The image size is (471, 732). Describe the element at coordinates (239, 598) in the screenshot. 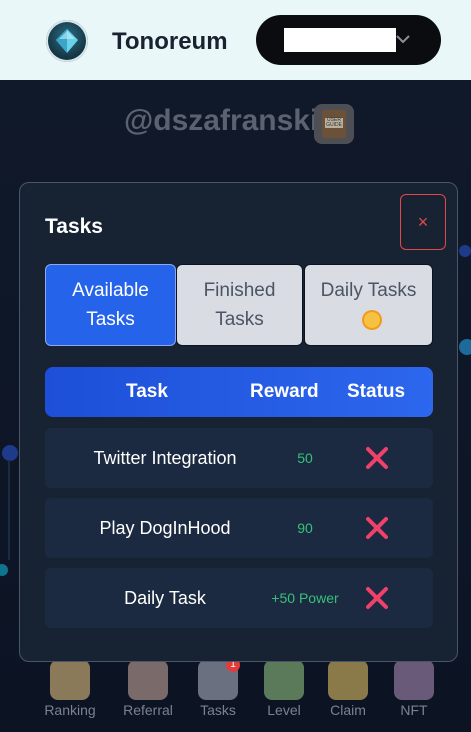

I see `table-row: Daily Task +50 Power` at that location.